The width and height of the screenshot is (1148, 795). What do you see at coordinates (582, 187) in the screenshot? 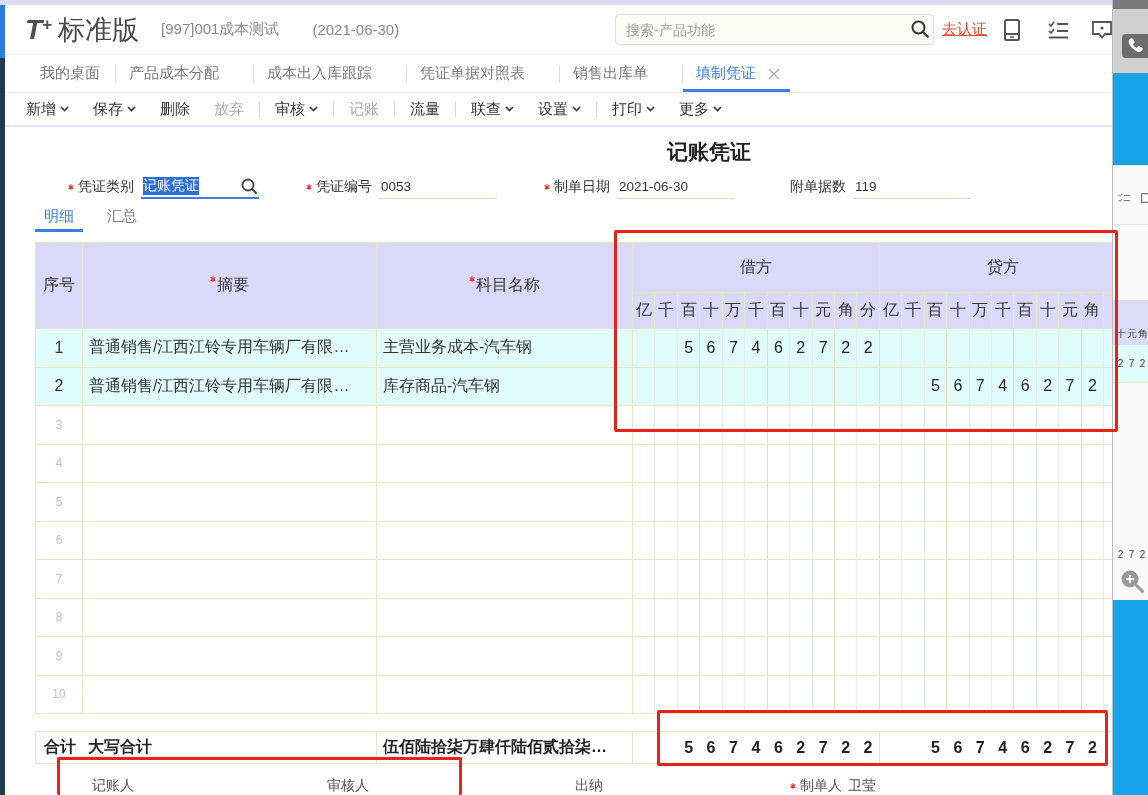
I see `field-label: 制单日期` at bounding box center [582, 187].